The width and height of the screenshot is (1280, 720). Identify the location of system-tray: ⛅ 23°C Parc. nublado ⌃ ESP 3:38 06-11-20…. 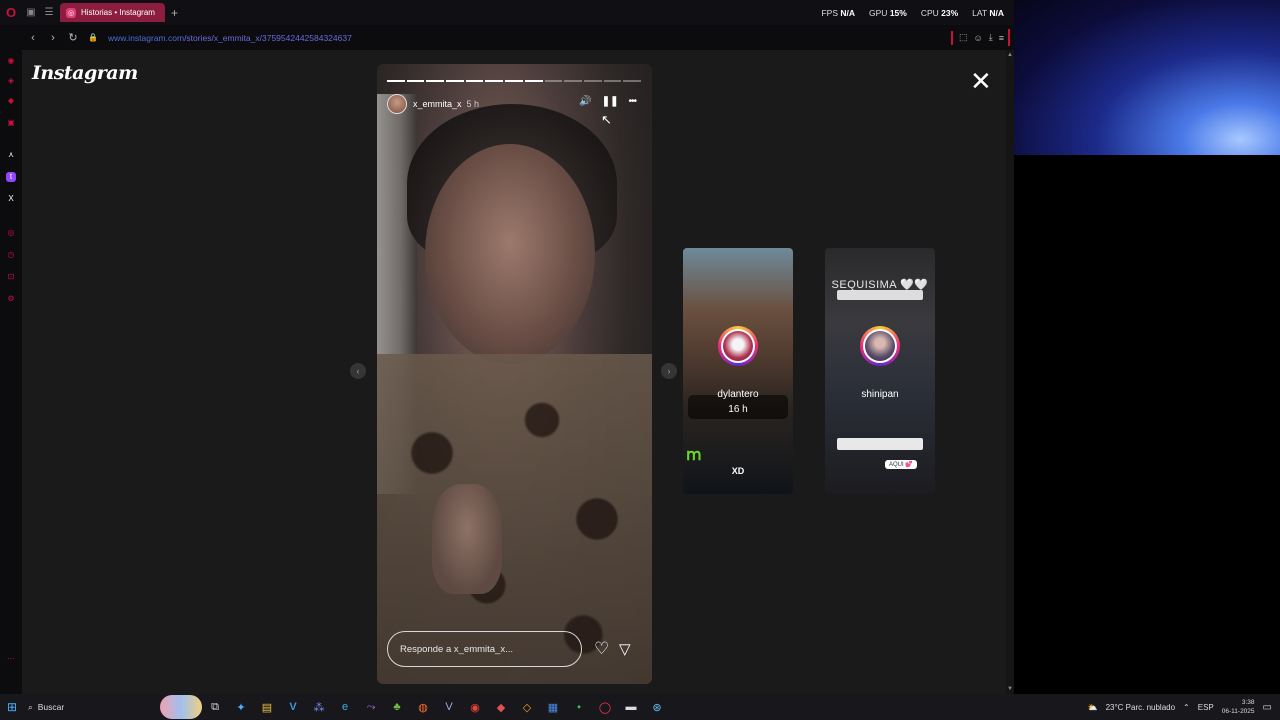
(1184, 707).